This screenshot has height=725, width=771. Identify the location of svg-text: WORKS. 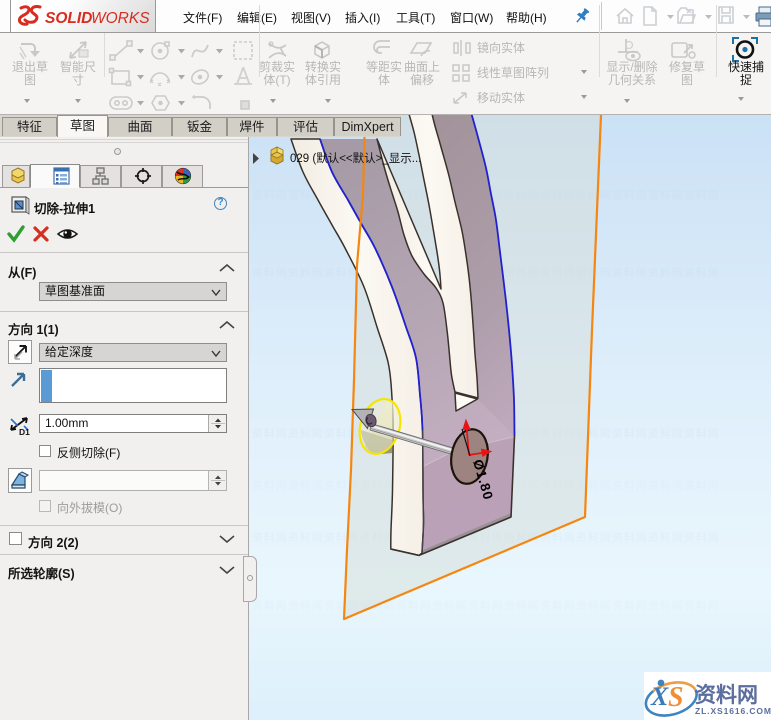
(120, 18).